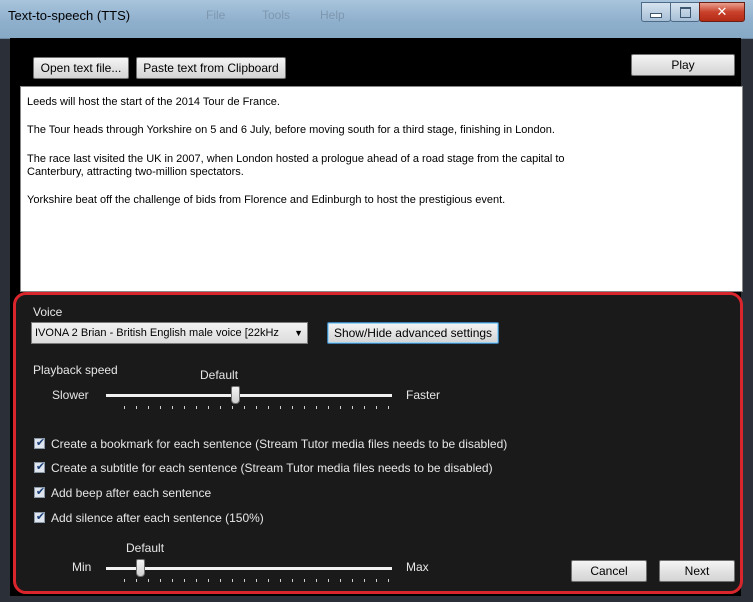 The image size is (753, 602). I want to click on cancel-button: Cancel, so click(609, 571).